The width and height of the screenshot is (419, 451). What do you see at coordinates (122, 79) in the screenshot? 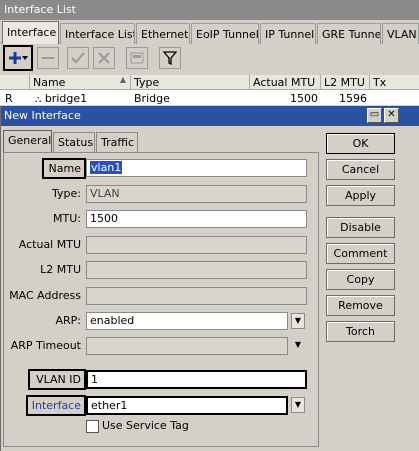
I see `sort-ascending-icon: ▲` at bounding box center [122, 79].